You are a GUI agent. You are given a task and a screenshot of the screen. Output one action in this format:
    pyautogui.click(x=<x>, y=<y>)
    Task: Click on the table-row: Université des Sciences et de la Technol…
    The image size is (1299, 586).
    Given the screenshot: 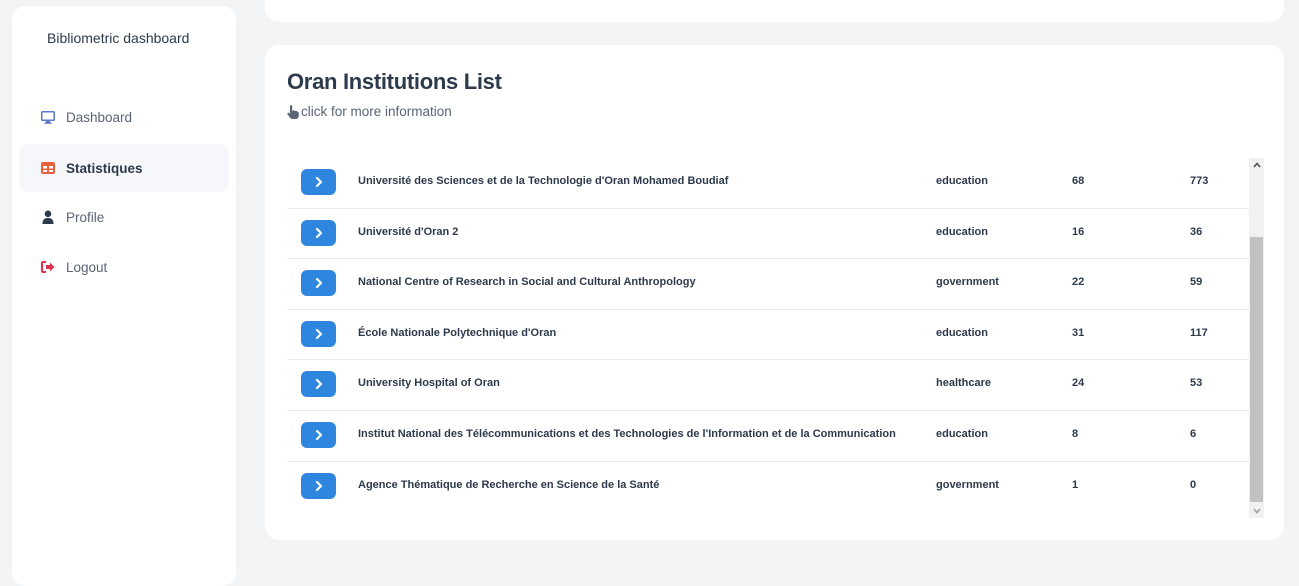 What is the action you would take?
    pyautogui.click(x=768, y=183)
    